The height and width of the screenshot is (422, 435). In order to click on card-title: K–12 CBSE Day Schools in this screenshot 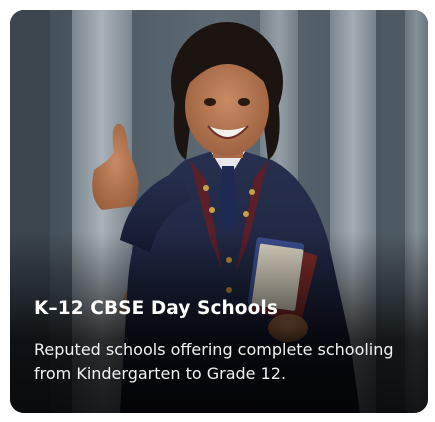, I will do `click(156, 308)`.